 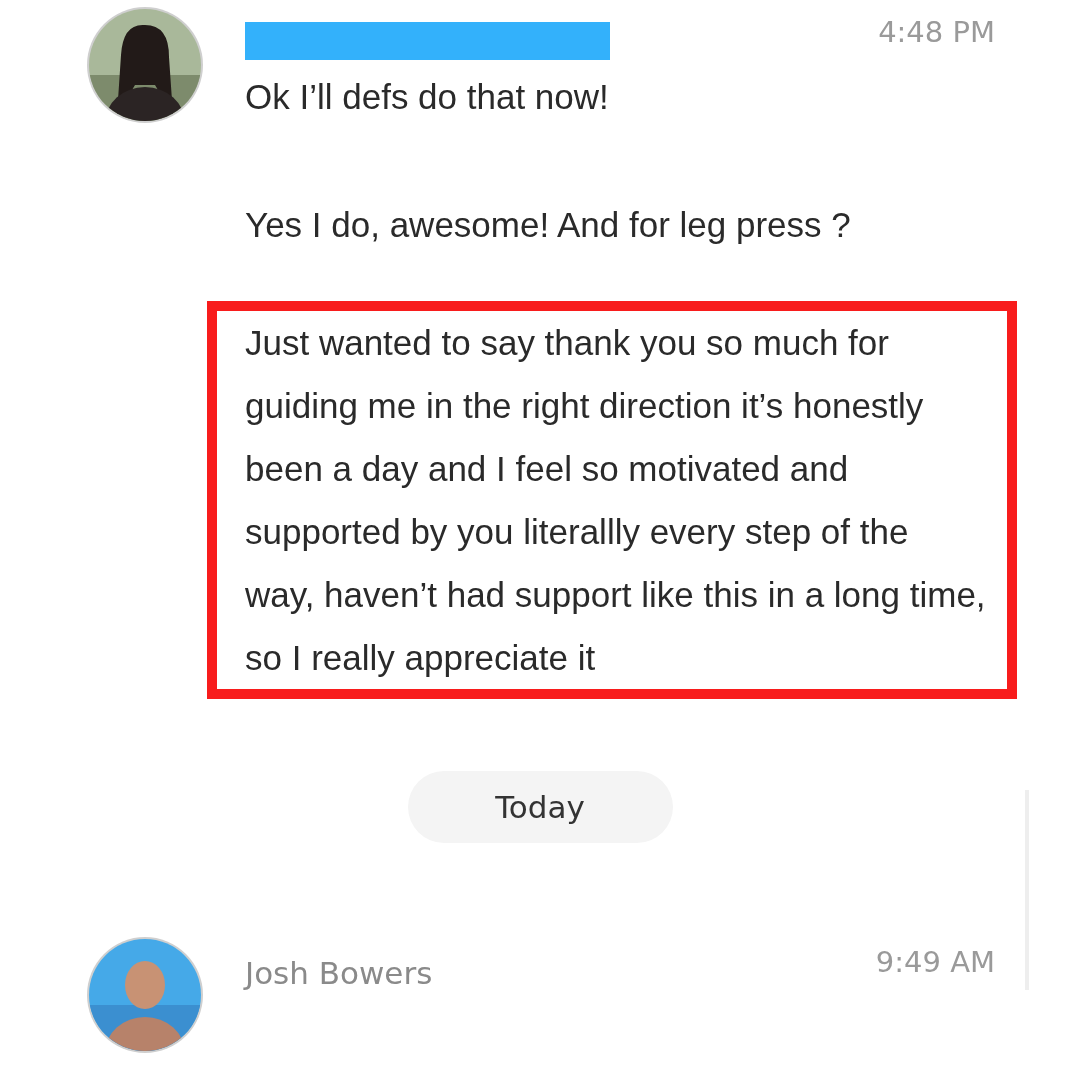 What do you see at coordinates (935, 962) in the screenshot?
I see `message-time: 9:49 AM` at bounding box center [935, 962].